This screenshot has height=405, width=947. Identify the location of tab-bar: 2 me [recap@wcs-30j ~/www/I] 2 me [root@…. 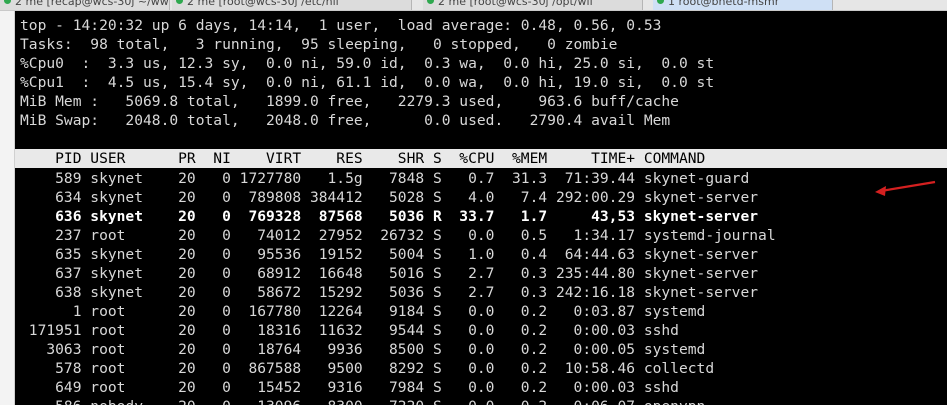
(473, 5).